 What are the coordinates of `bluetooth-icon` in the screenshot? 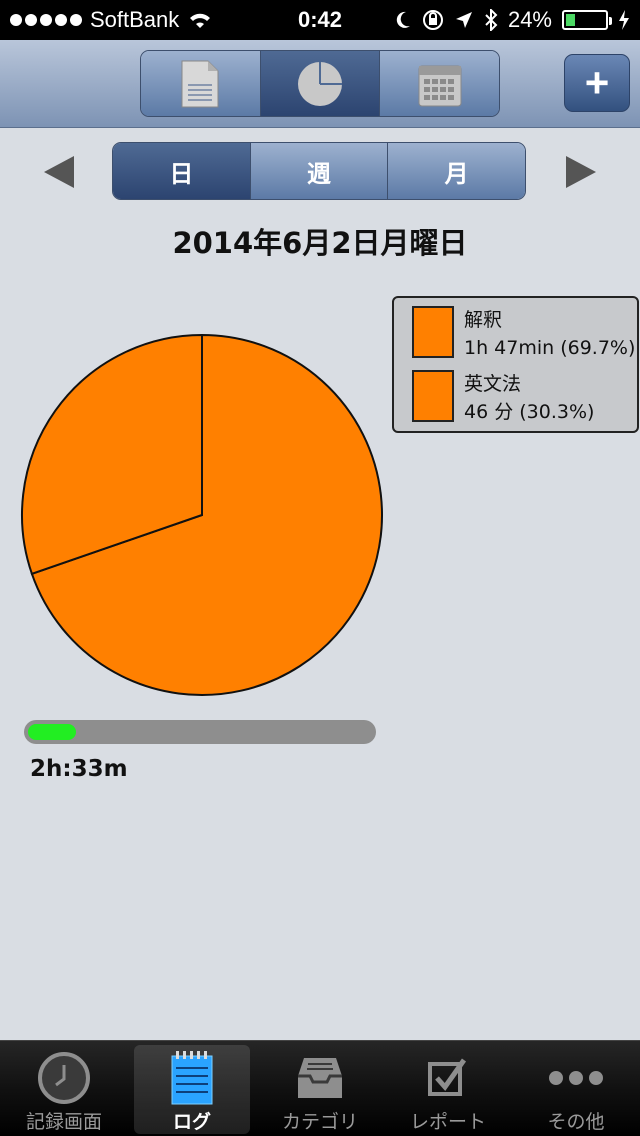 It's located at (491, 20).